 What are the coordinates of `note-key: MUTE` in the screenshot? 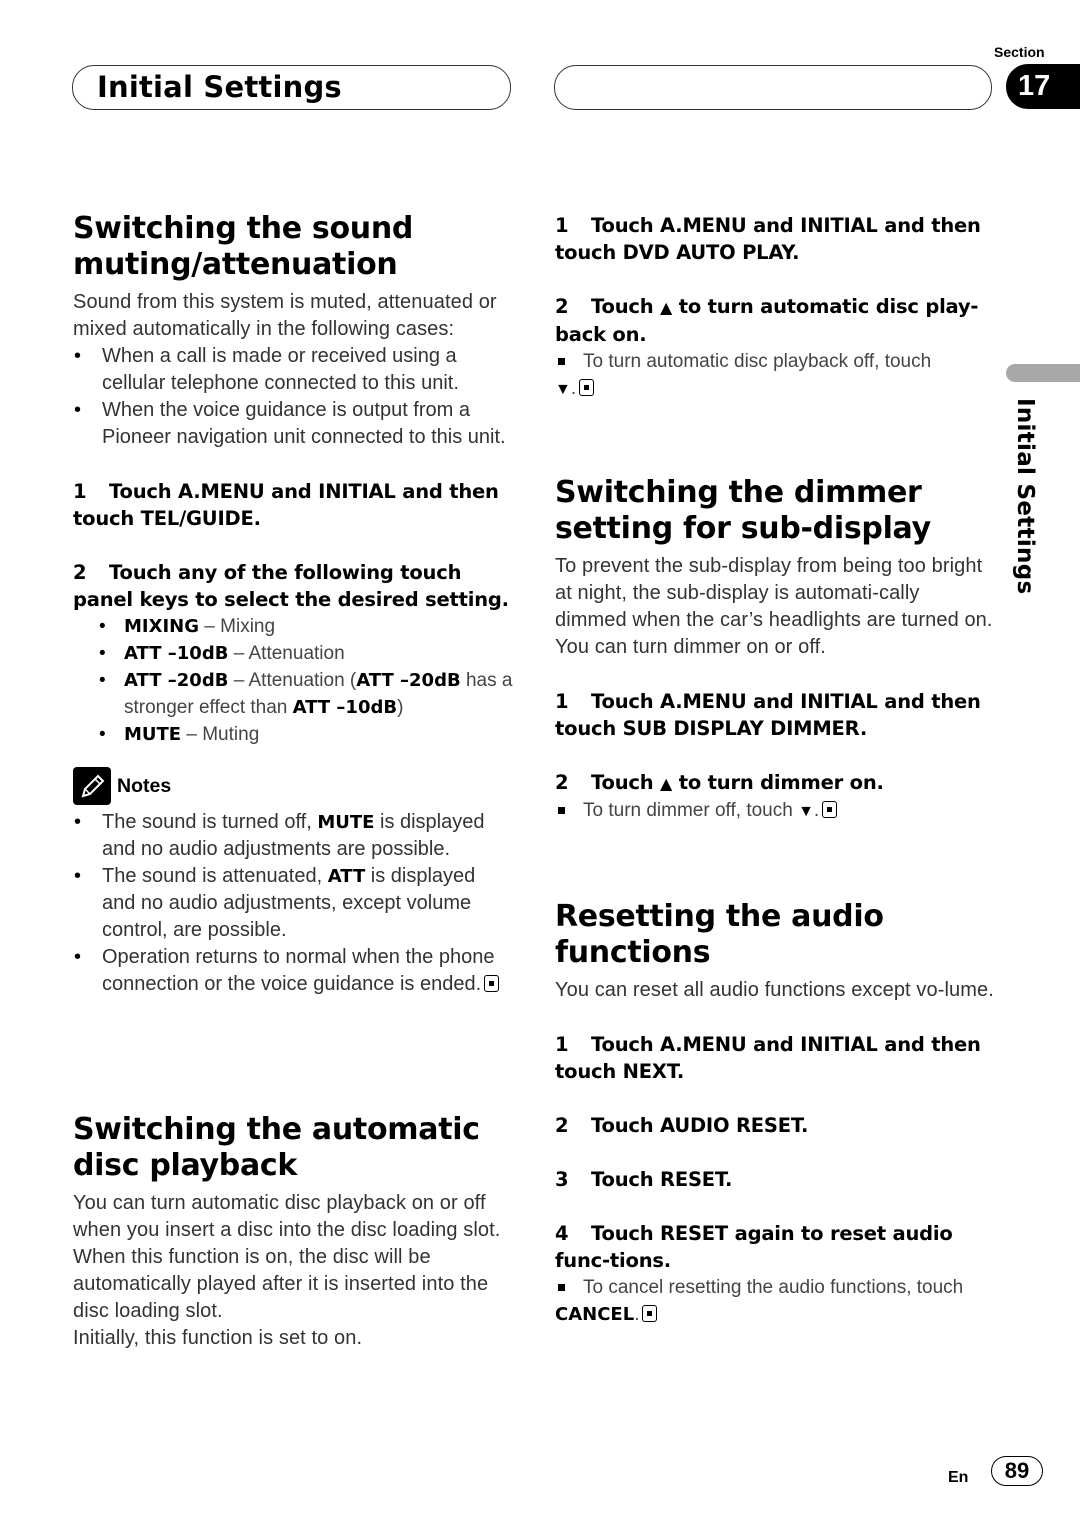 It's located at (346, 822).